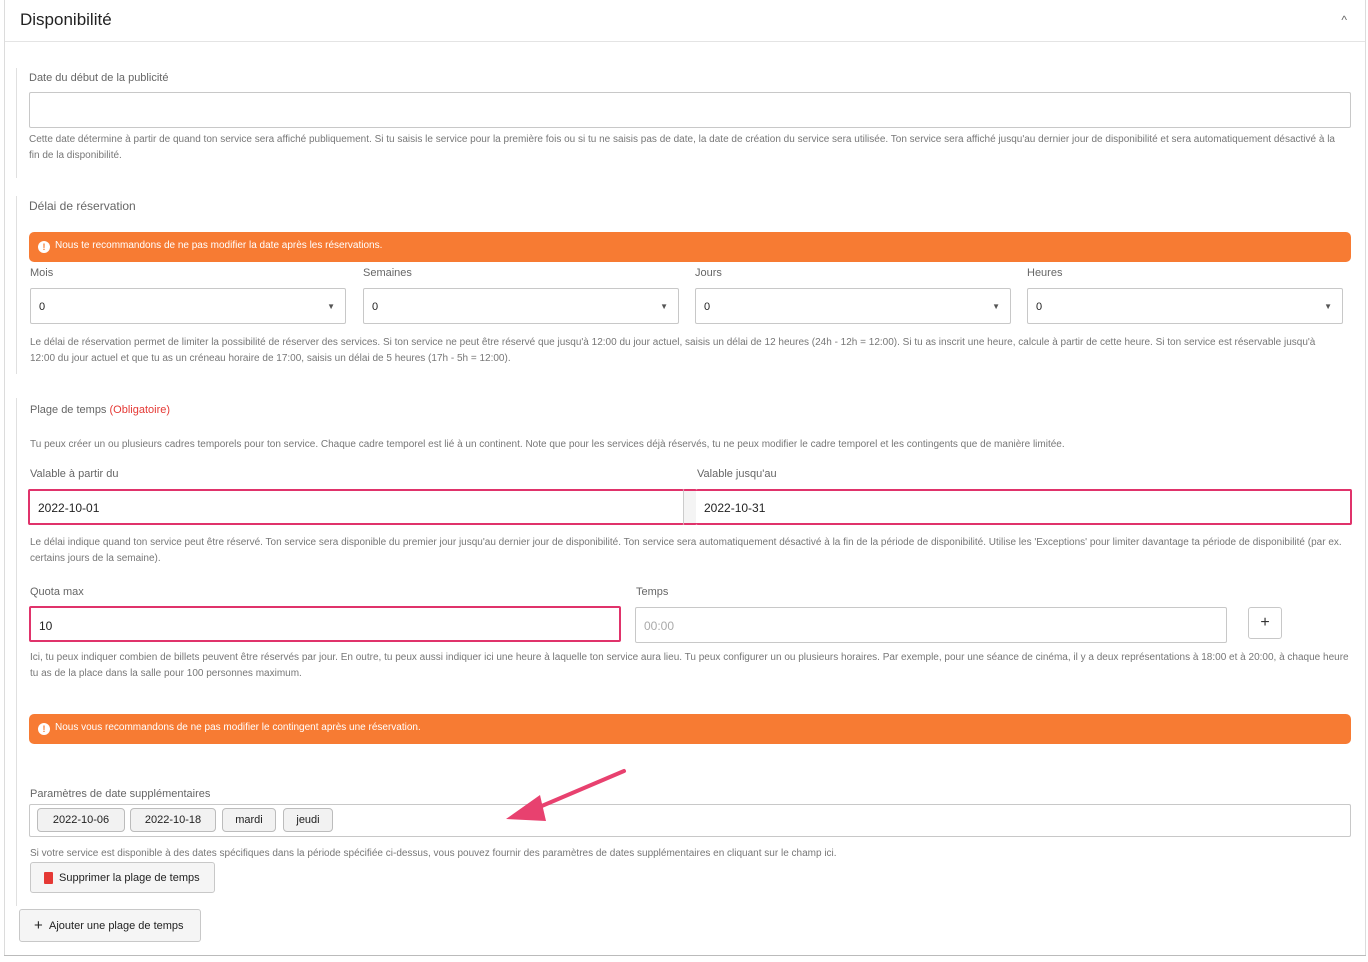  I want to click on time-range-title: Plage de temps, so click(68, 410).